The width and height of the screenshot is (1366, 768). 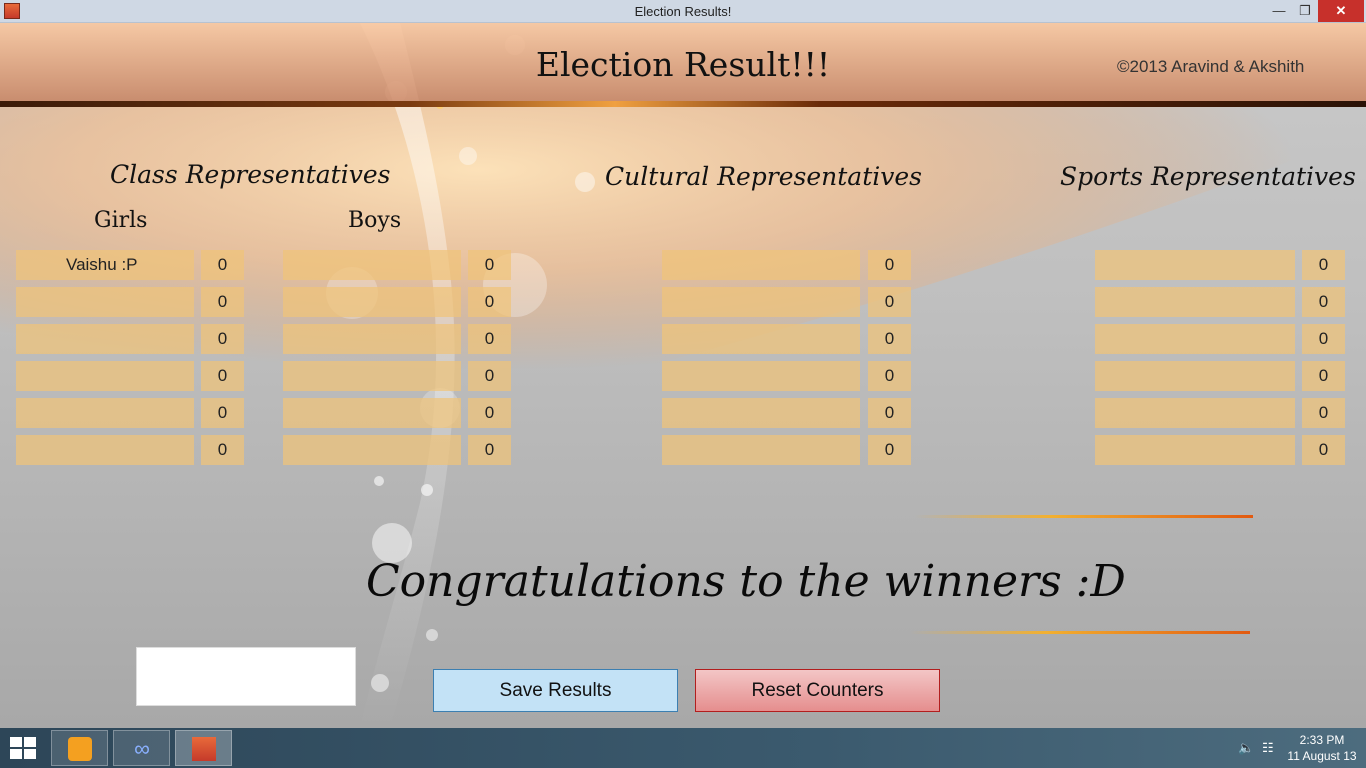 I want to click on window-titlebar: Election Results! — ❐ ✕, so click(x=683, y=11).